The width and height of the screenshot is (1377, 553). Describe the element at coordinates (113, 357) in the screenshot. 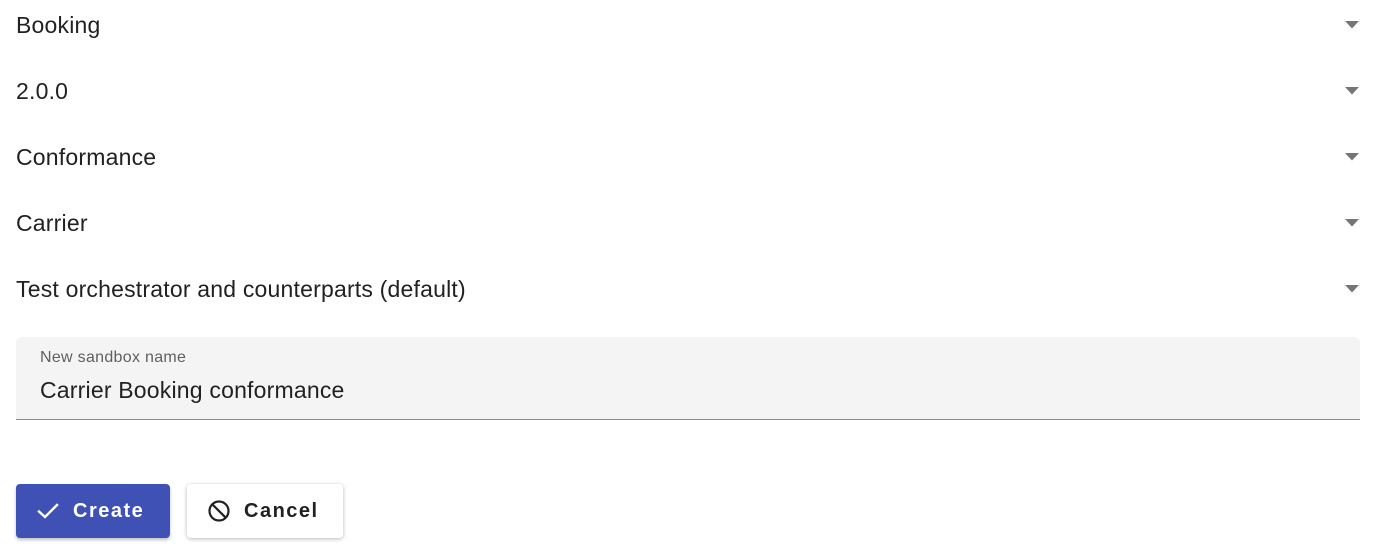

I see `sandbox-name-label: New sandbox name` at that location.